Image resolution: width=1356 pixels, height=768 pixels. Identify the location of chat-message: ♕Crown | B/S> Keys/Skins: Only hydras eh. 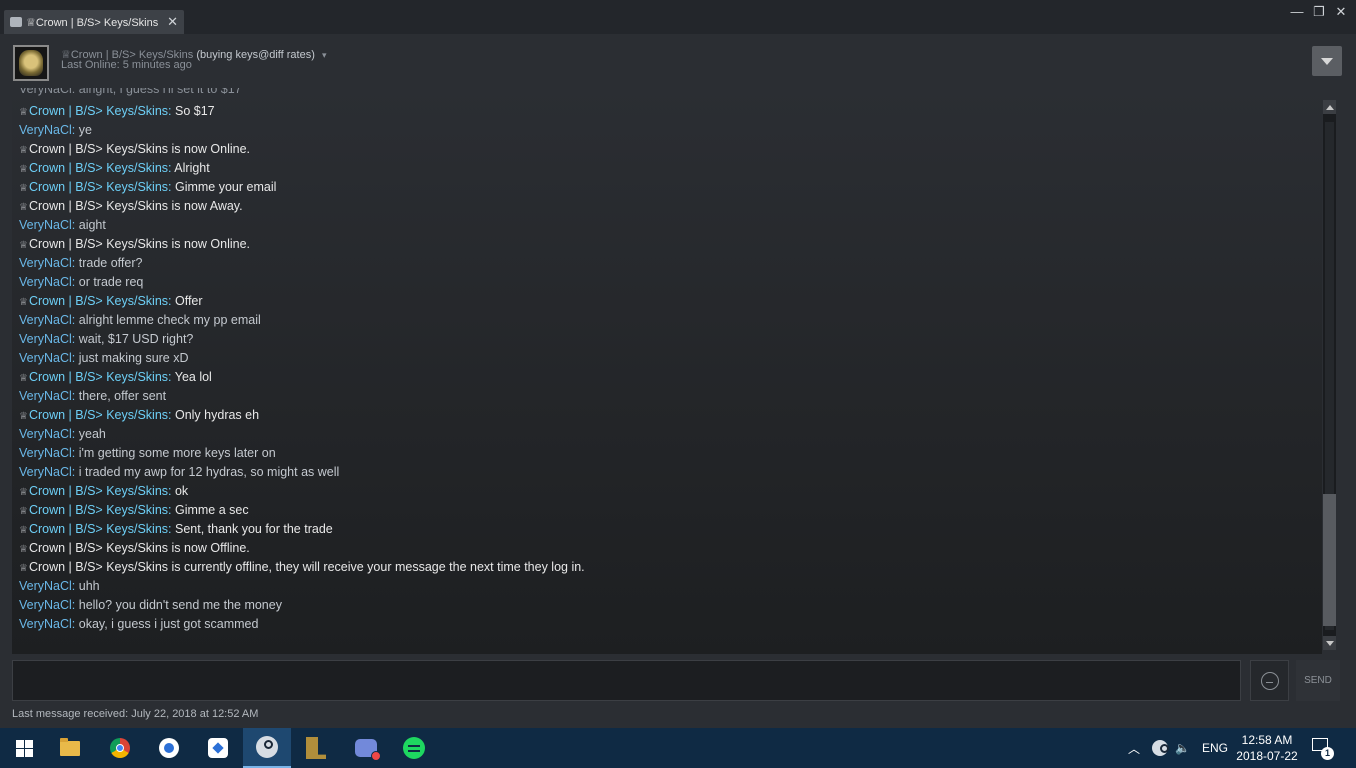
(139, 416).